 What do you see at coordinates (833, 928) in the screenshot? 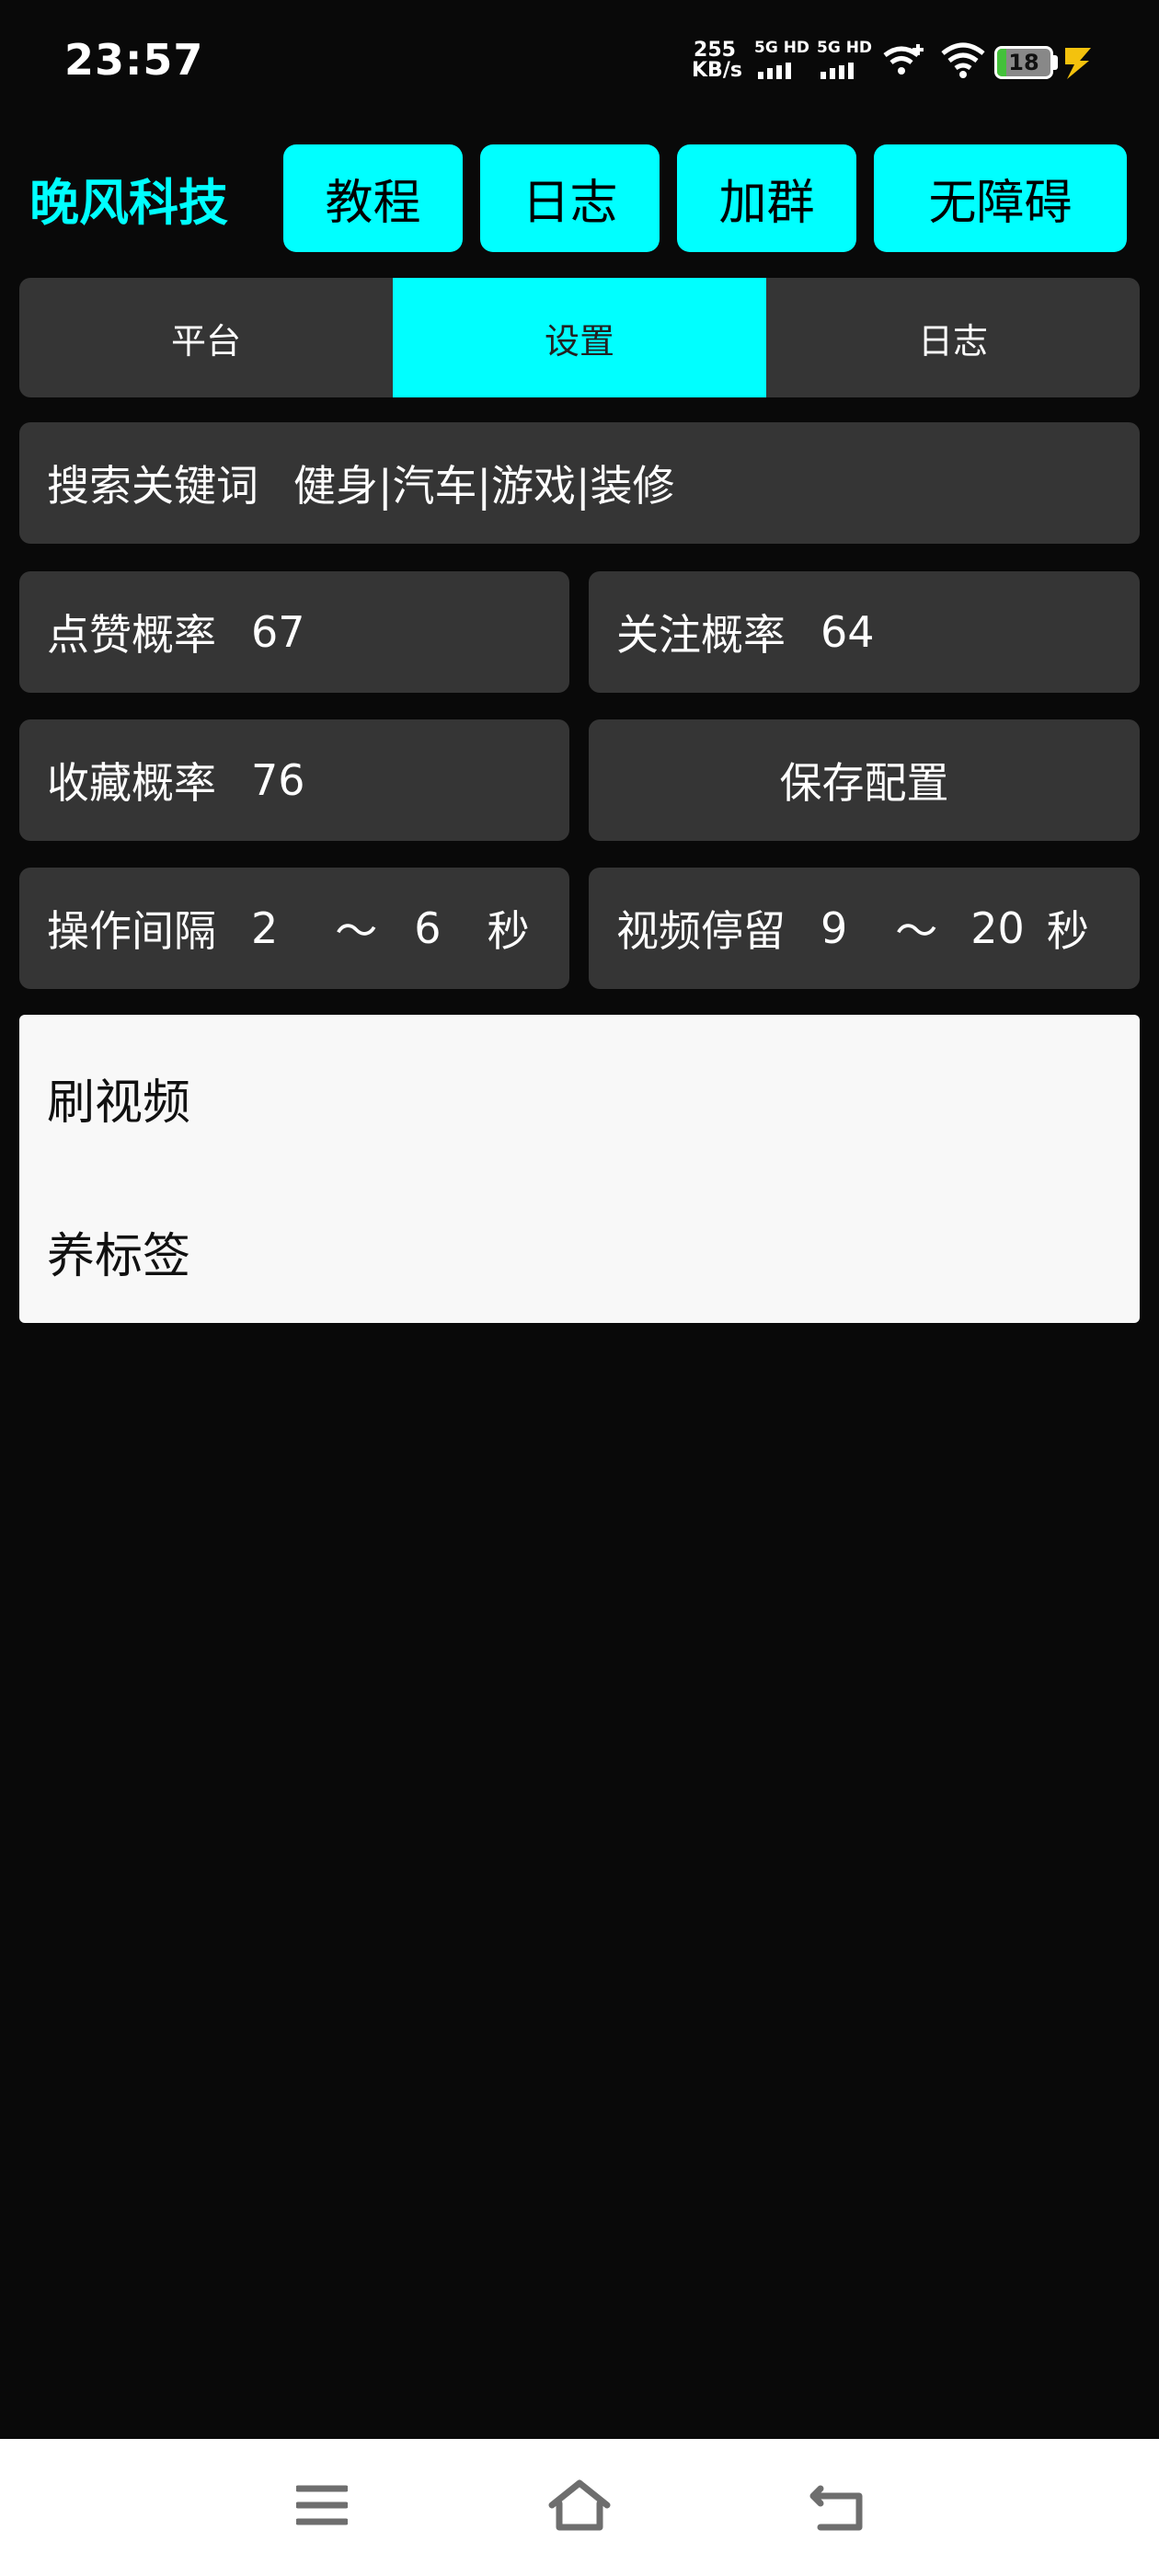
I see `stay-min-value: 9` at bounding box center [833, 928].